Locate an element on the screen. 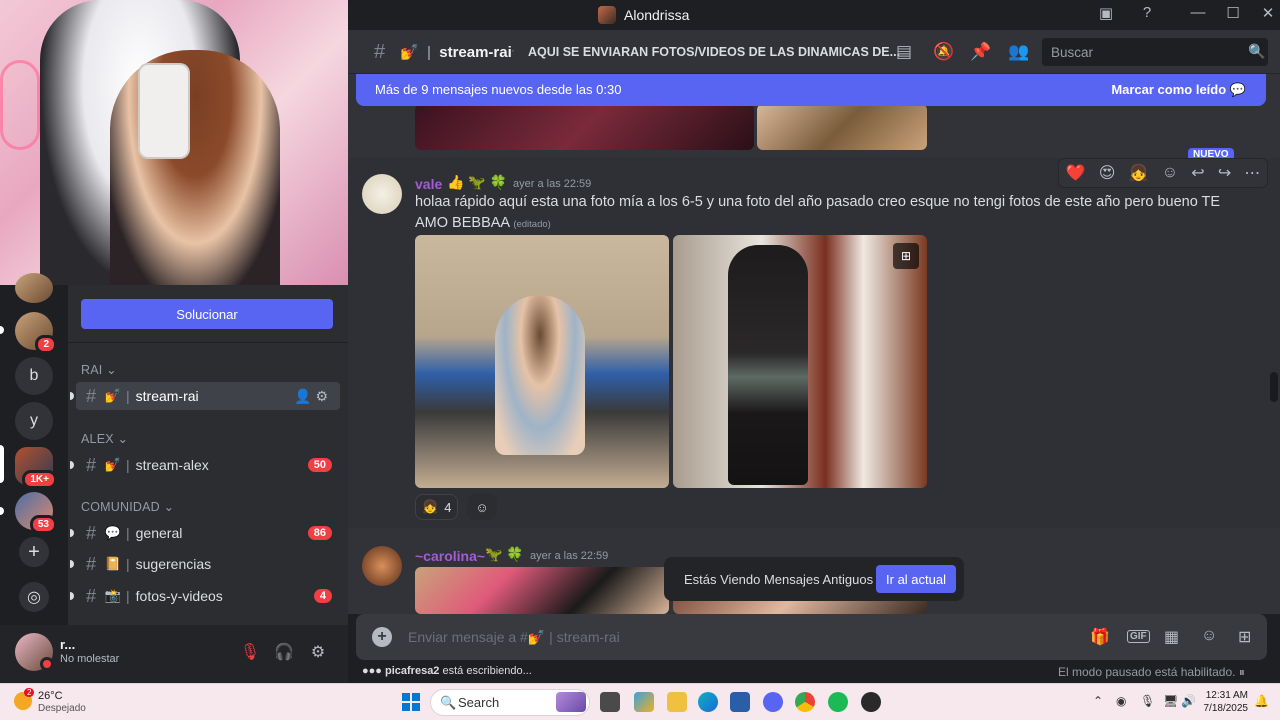 Image resolution: width=1280 pixels, height=720 pixels. server-b: b is located at coordinates (34, 376).